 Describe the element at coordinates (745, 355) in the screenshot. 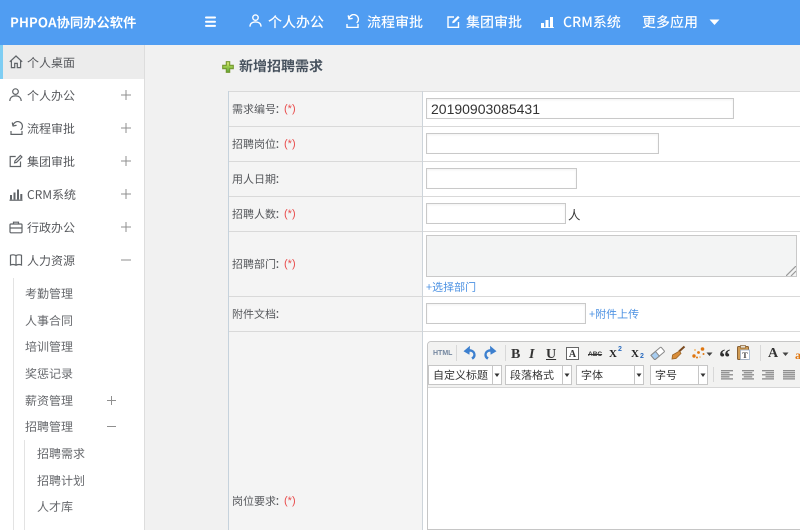

I see `svg-text: T` at that location.